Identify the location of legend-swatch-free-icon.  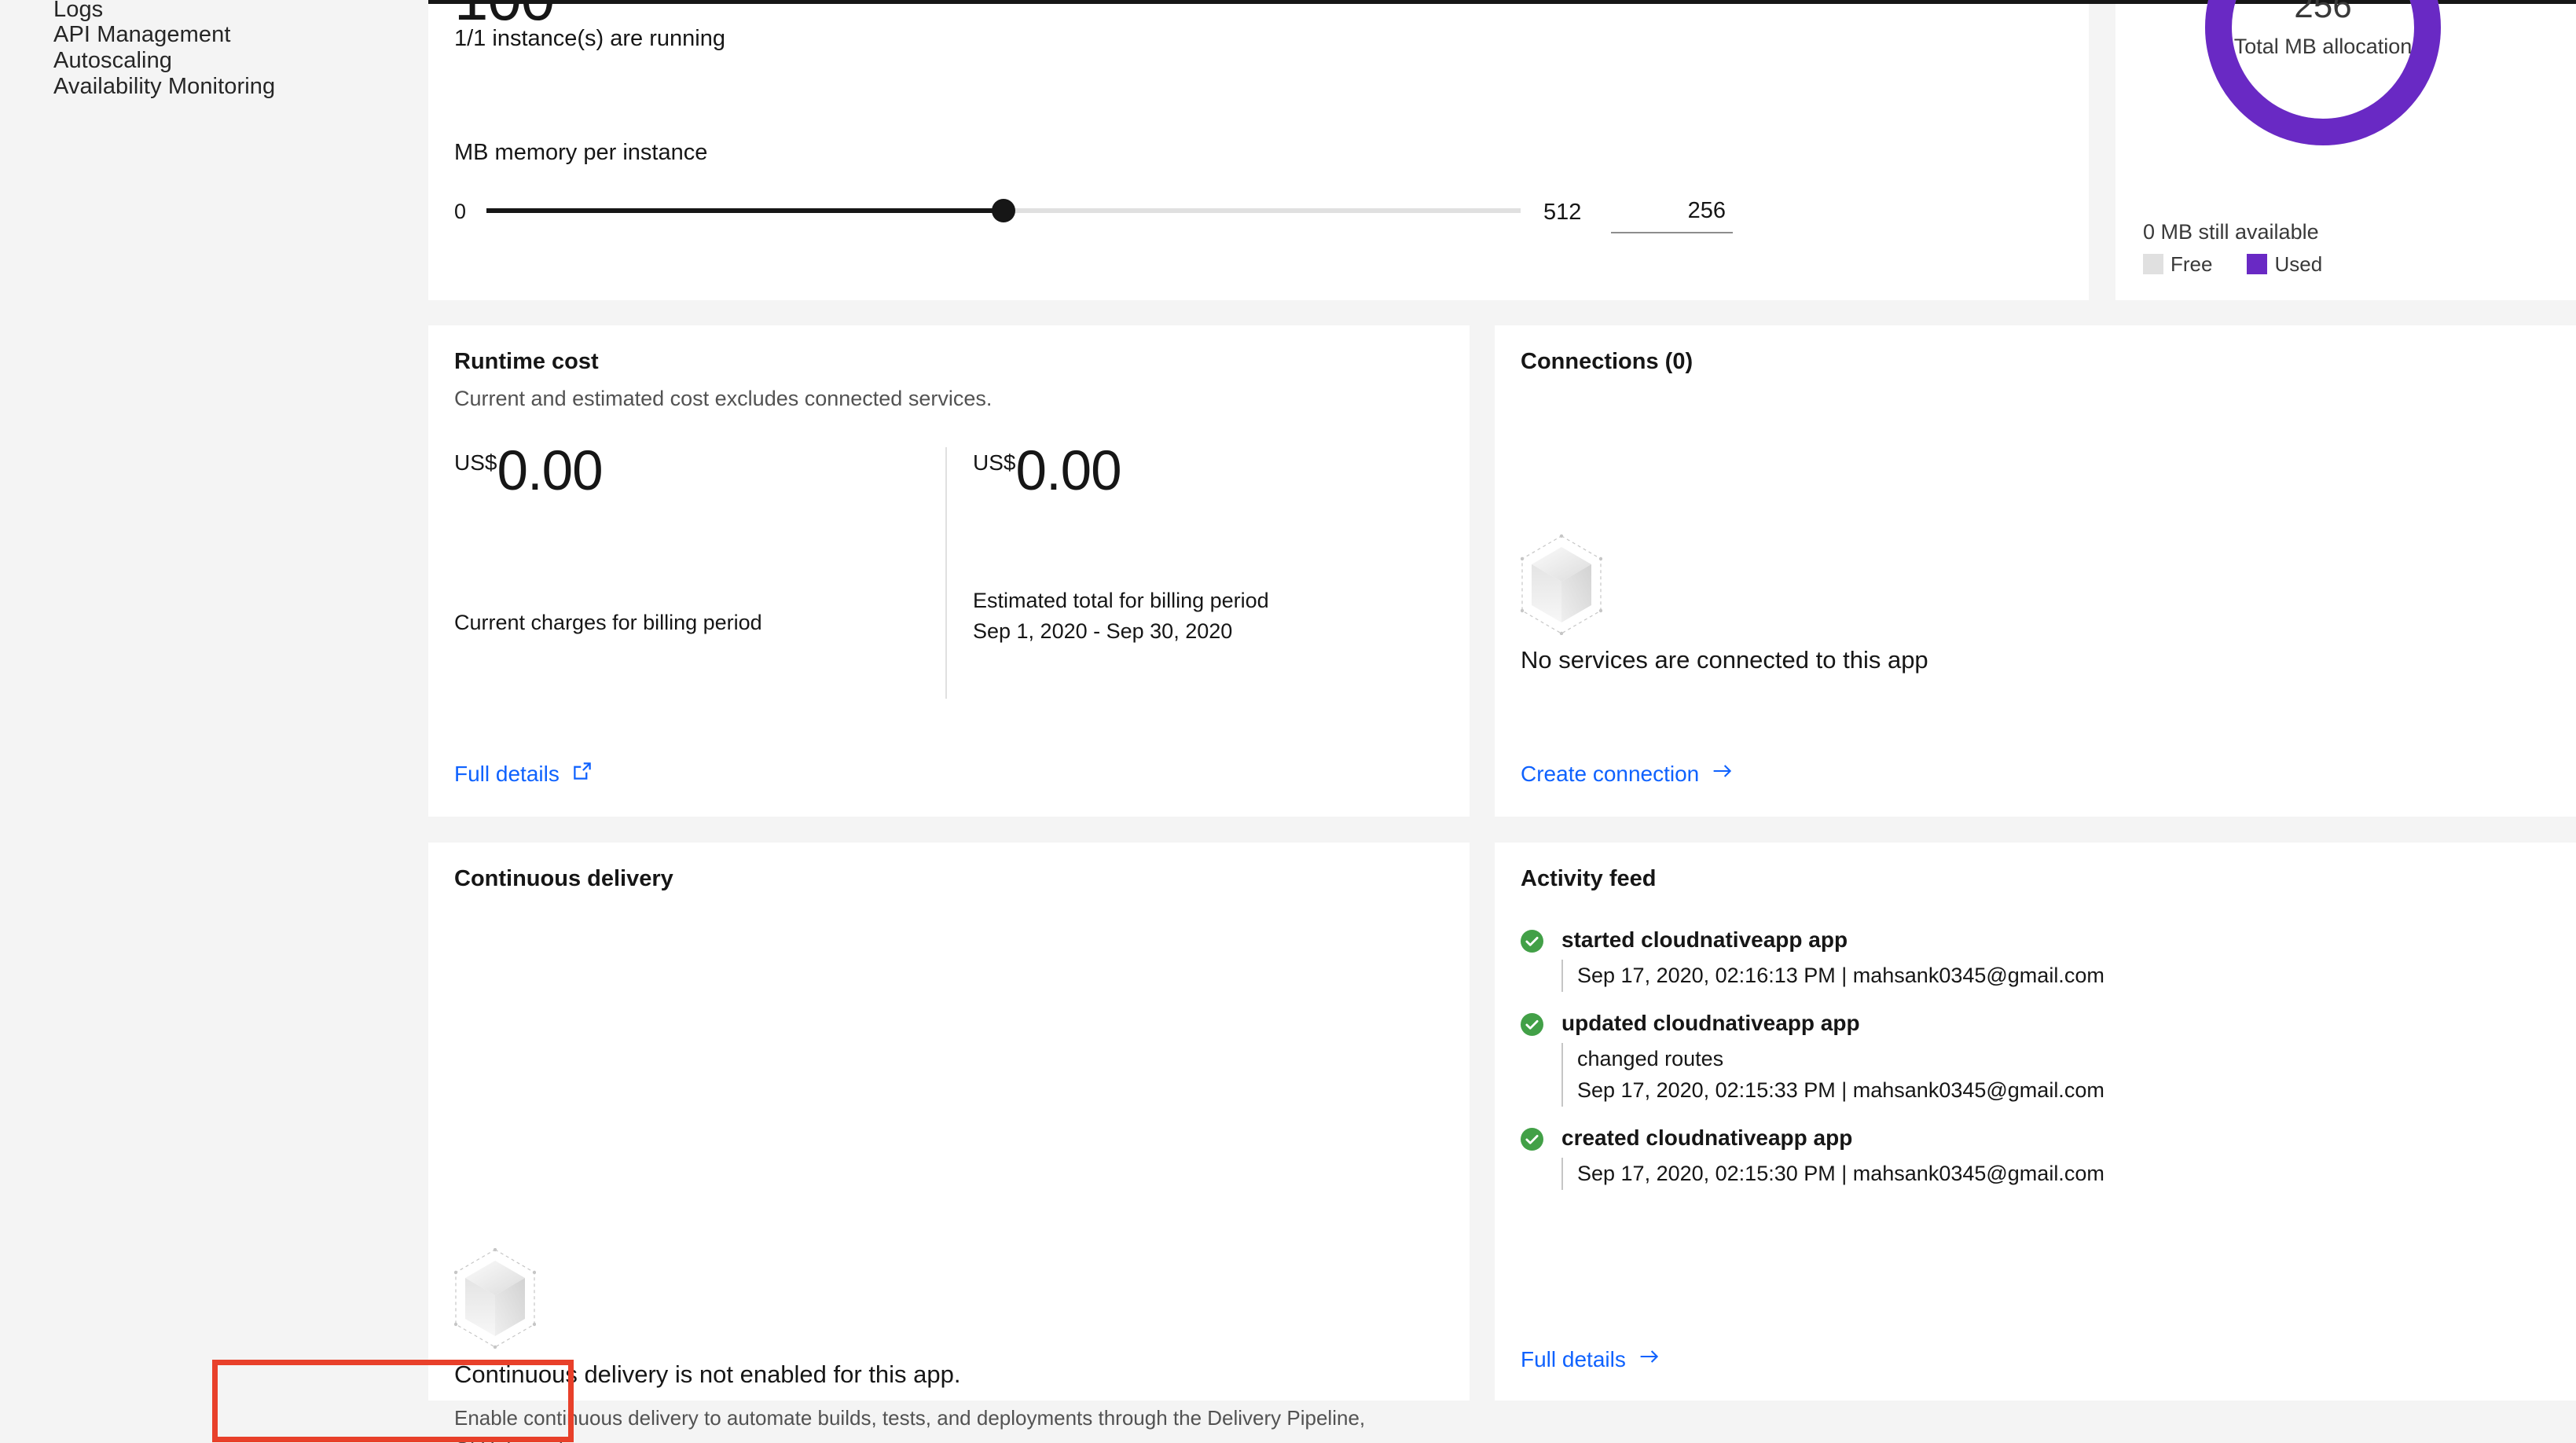
(2153, 264).